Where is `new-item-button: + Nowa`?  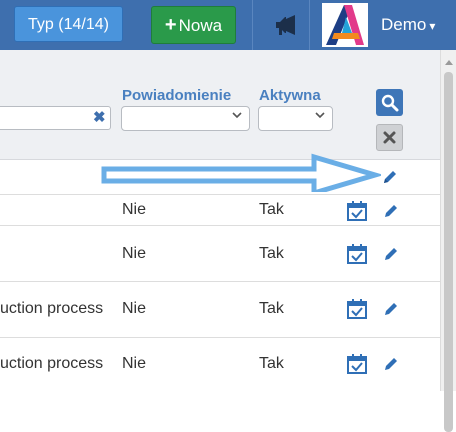 new-item-button: + Nowa is located at coordinates (193, 25).